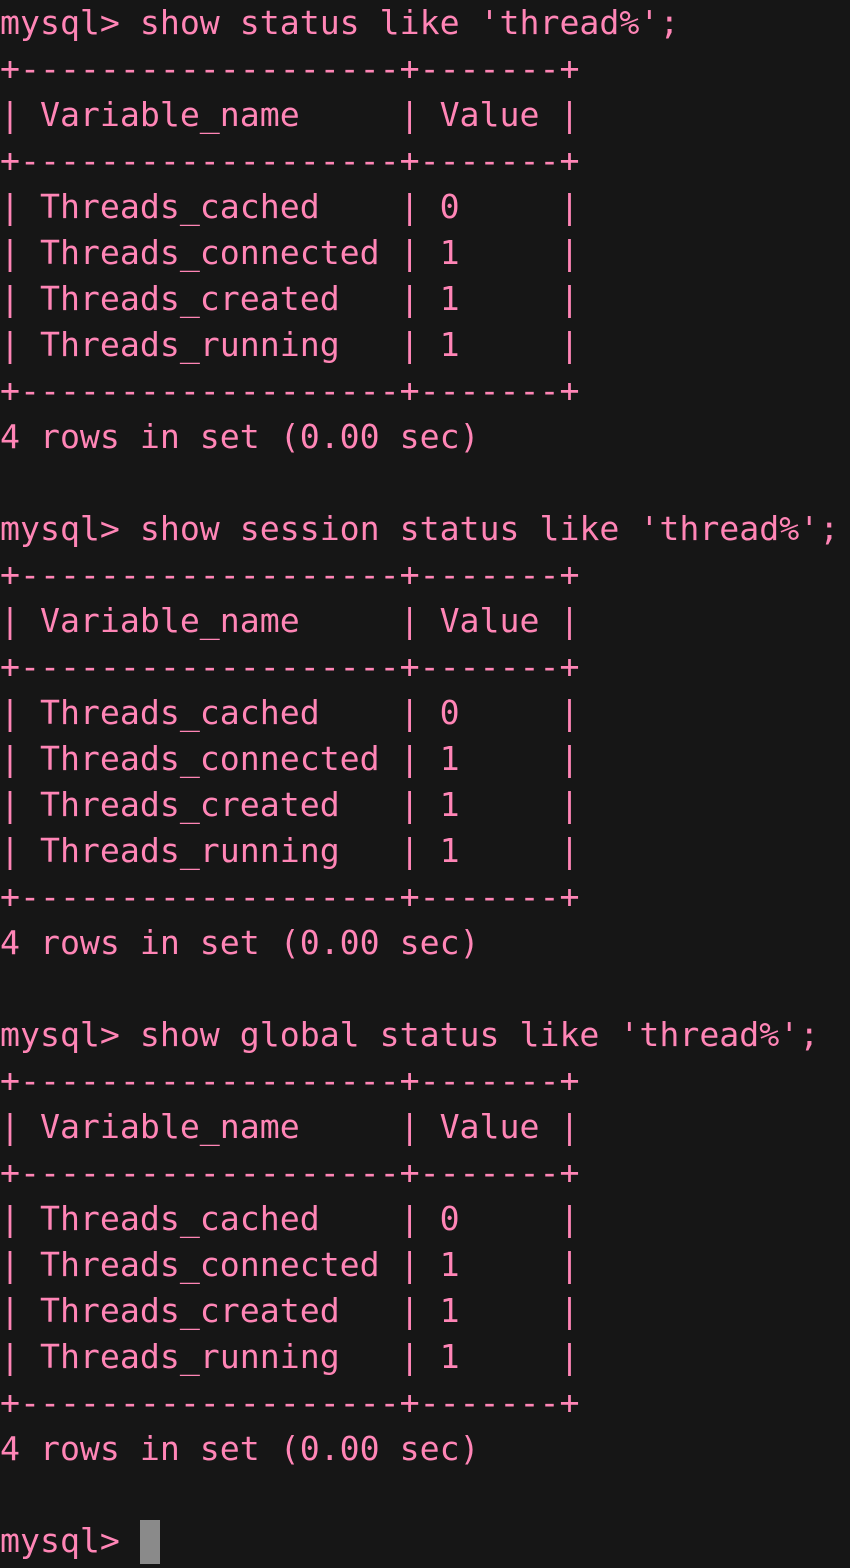  I want to click on terminal-cursor, so click(149, 1542).